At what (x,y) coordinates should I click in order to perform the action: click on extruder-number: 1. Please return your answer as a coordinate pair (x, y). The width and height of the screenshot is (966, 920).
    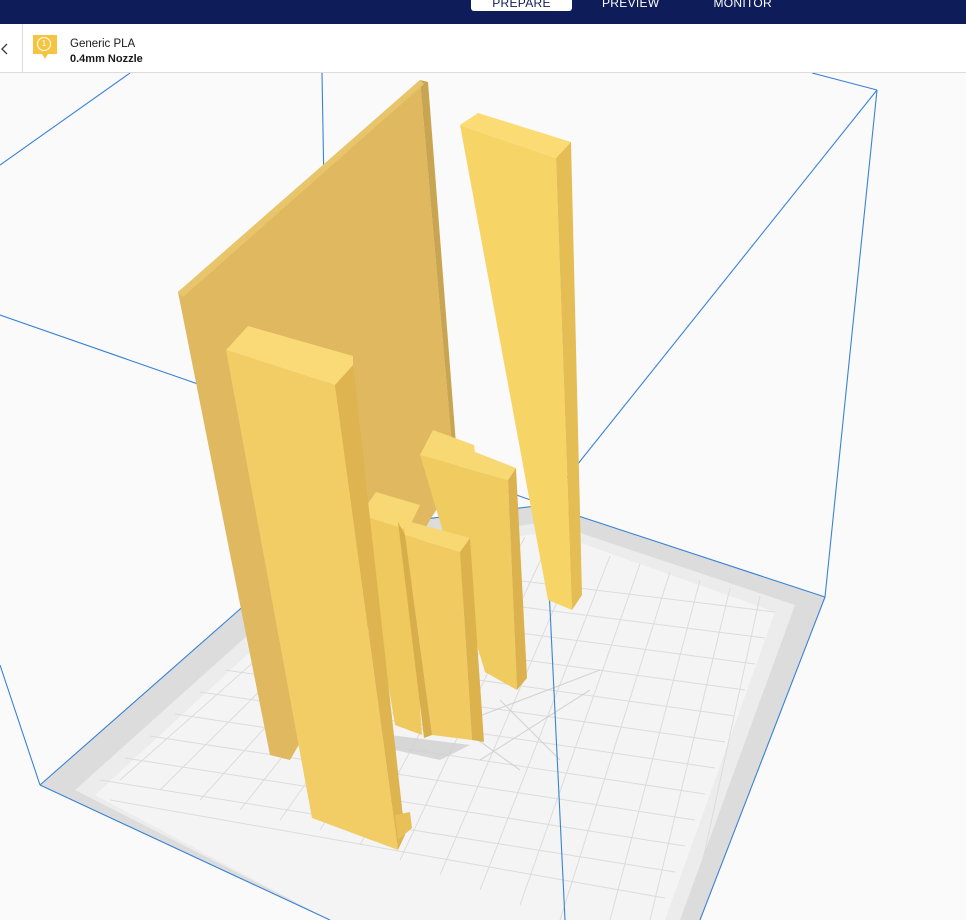
    Looking at the image, I should click on (44, 44).